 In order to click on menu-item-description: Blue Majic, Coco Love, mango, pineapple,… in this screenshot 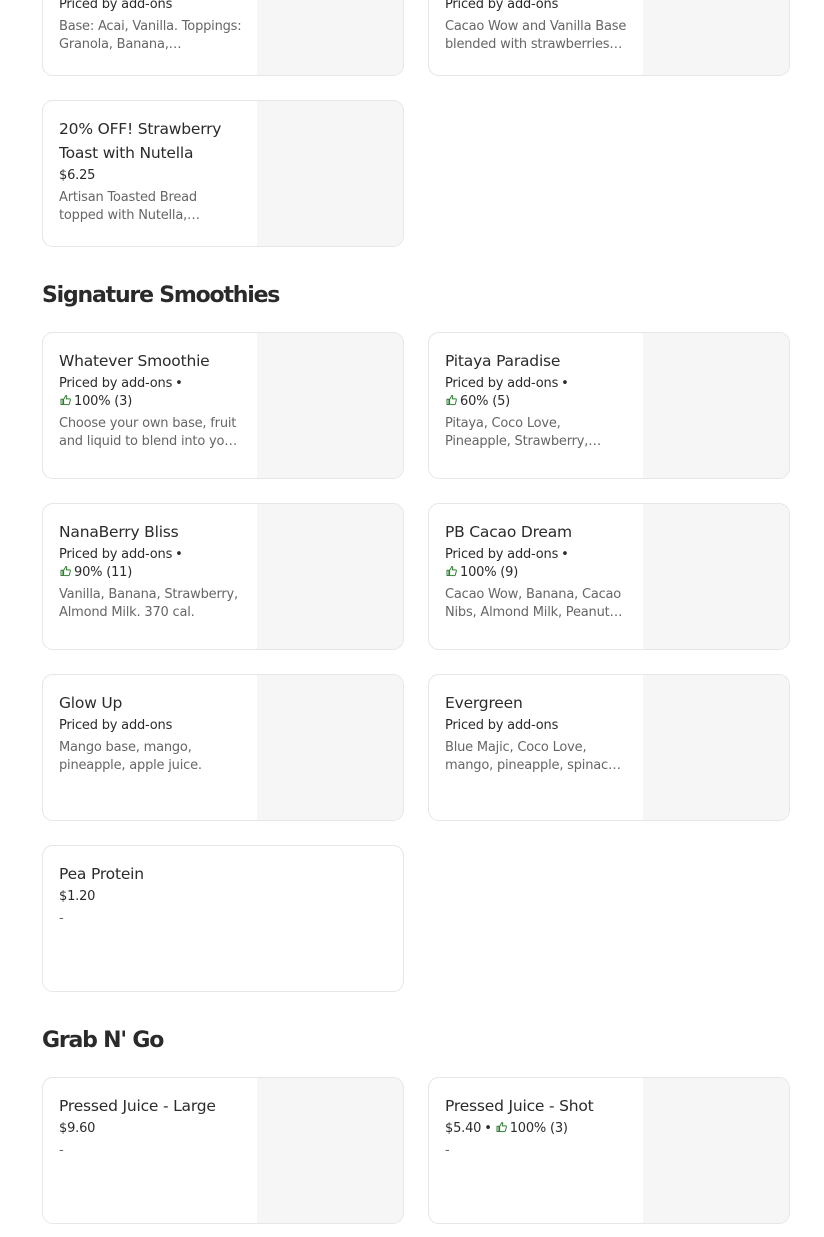, I will do `click(532, 756)`.